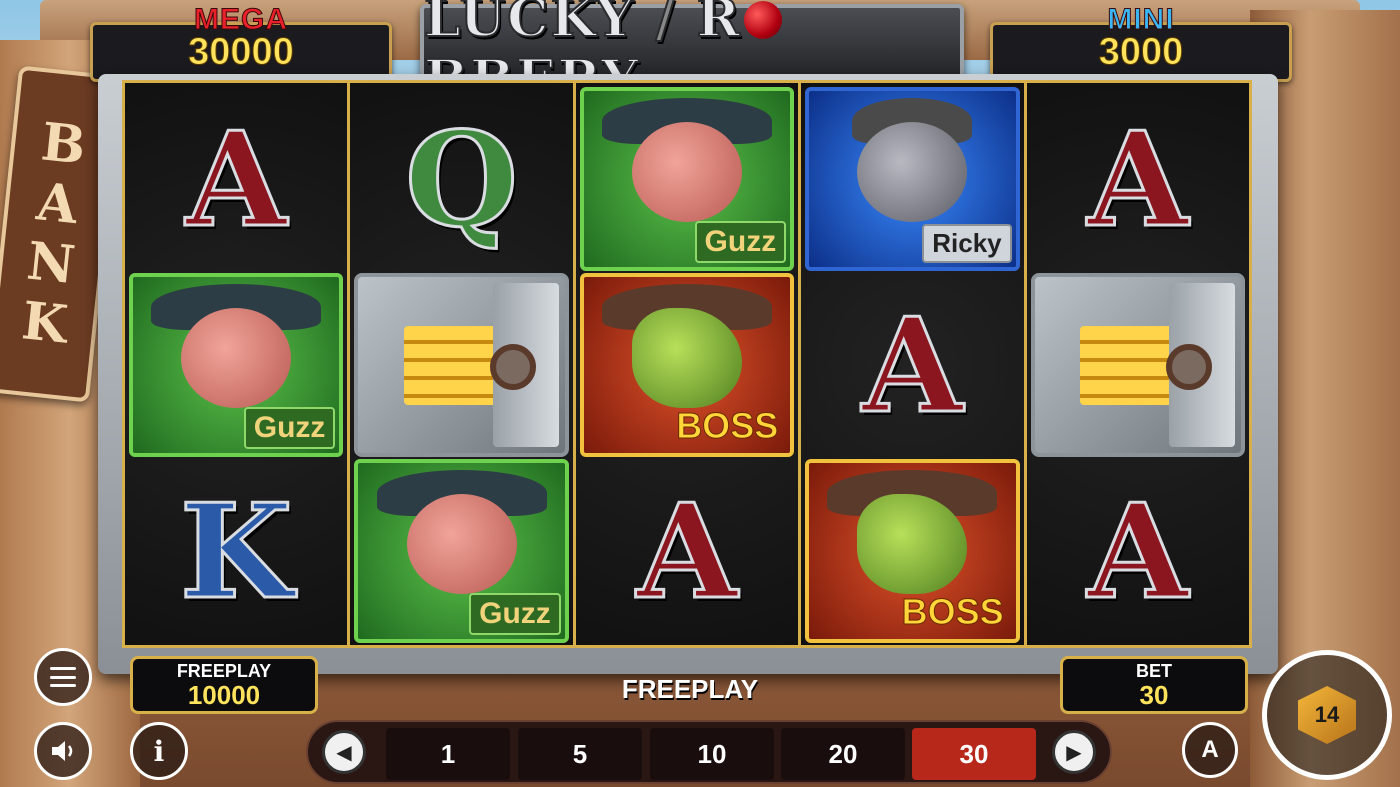  Describe the element at coordinates (1141, 52) in the screenshot. I see `mini-jackpot-value: 3000` at that location.